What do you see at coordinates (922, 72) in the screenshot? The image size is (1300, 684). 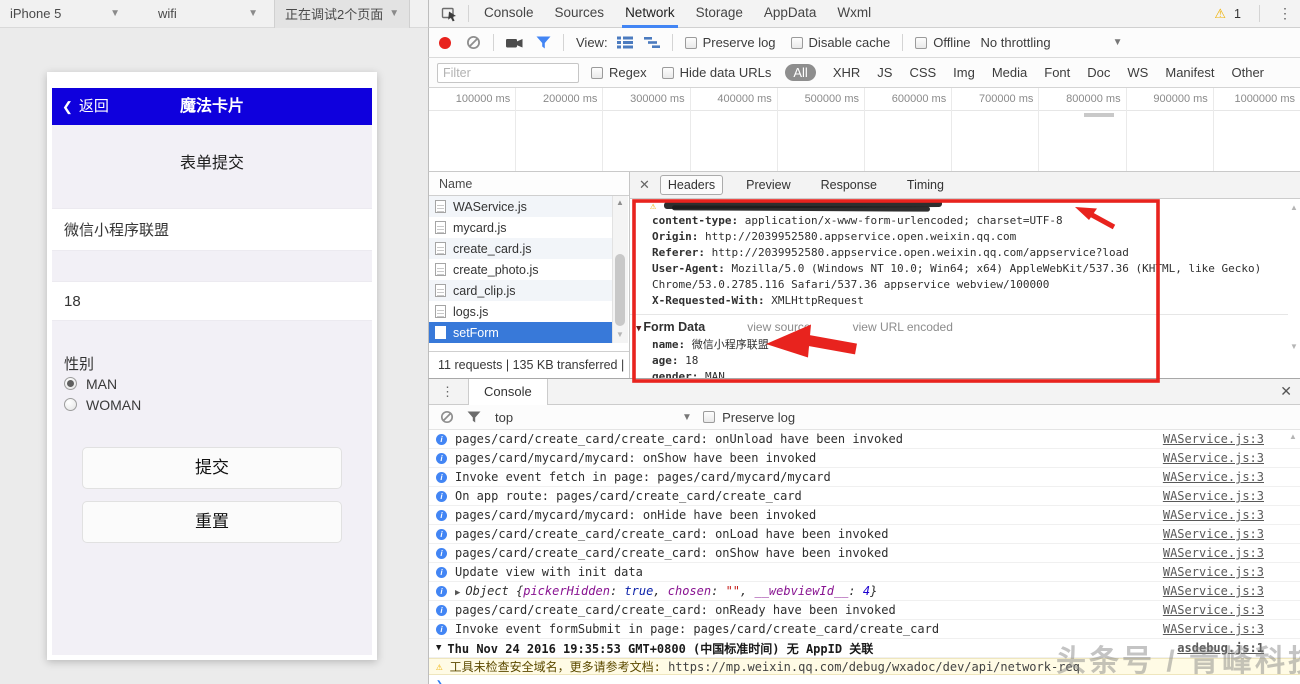 I see `filter-type-css: CSS` at bounding box center [922, 72].